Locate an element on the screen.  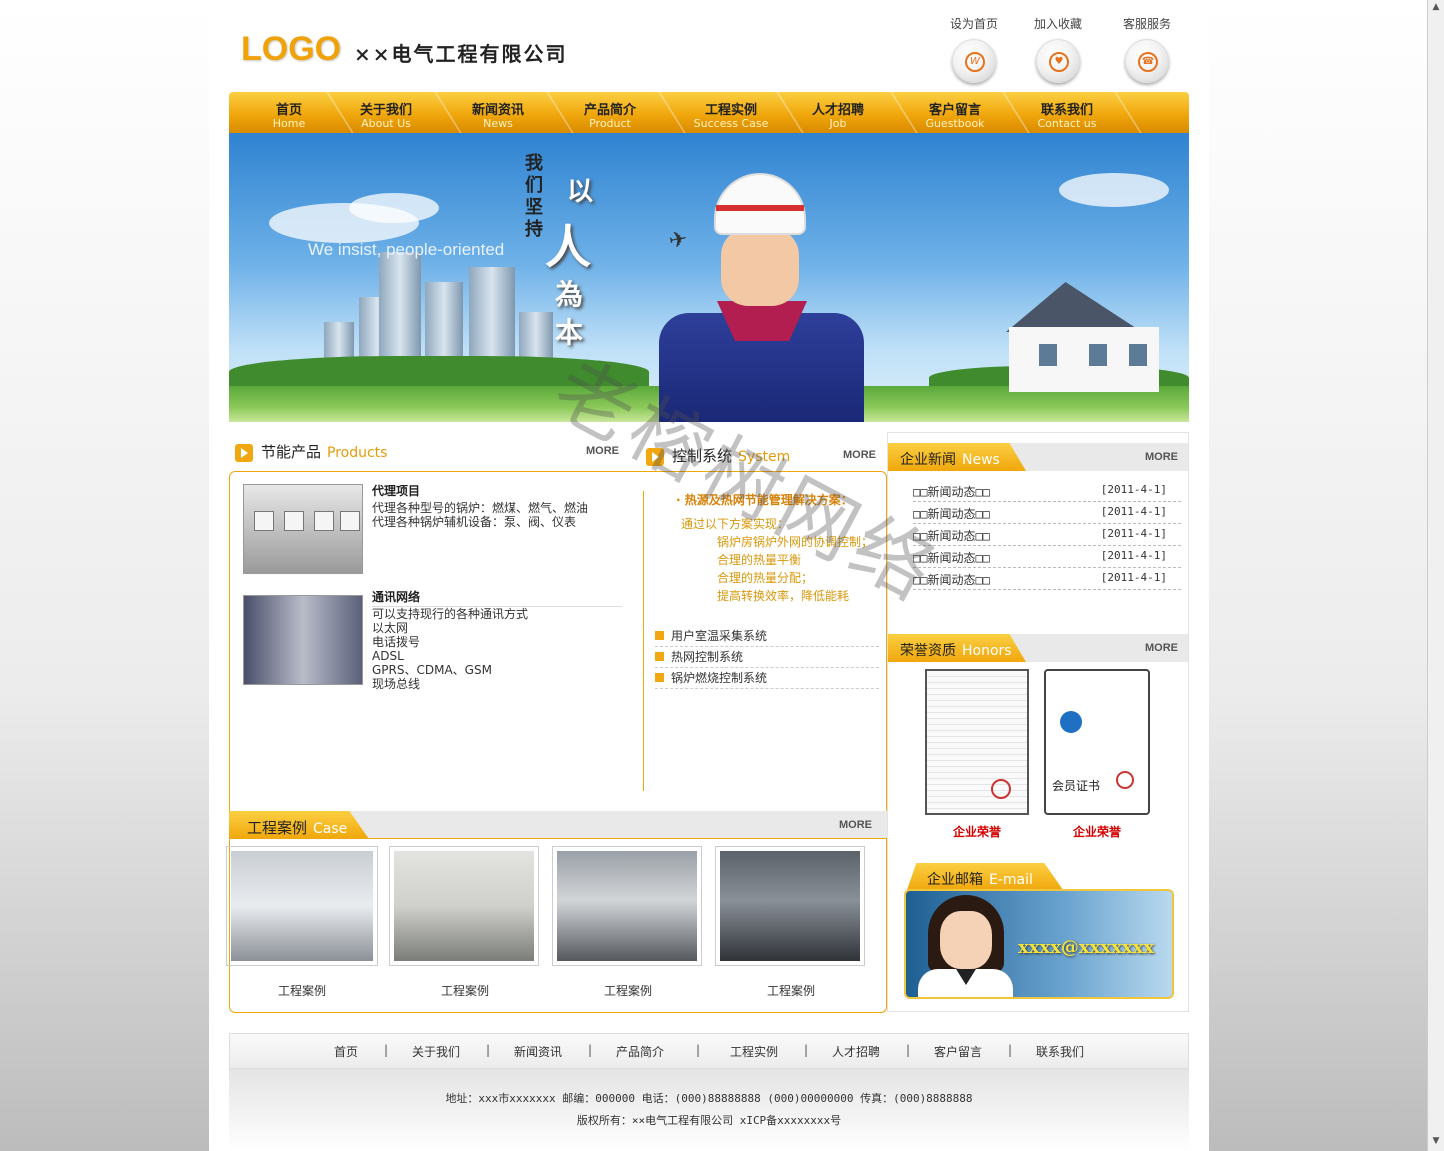
column-divider is located at coordinates (643, 641).